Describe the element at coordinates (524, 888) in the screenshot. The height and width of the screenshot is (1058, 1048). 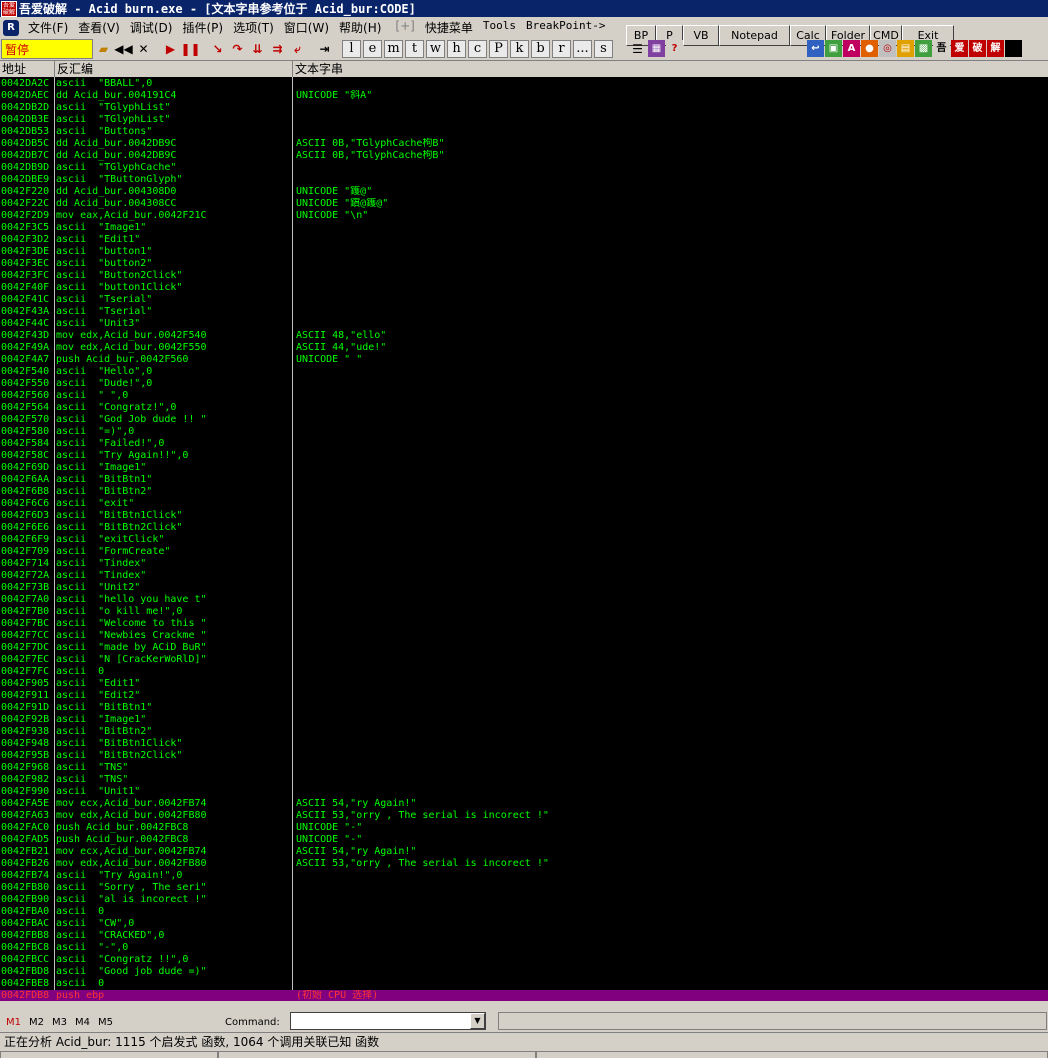
I see `table-row: 0042FB80 ascii "Sorry , The seri"` at that location.